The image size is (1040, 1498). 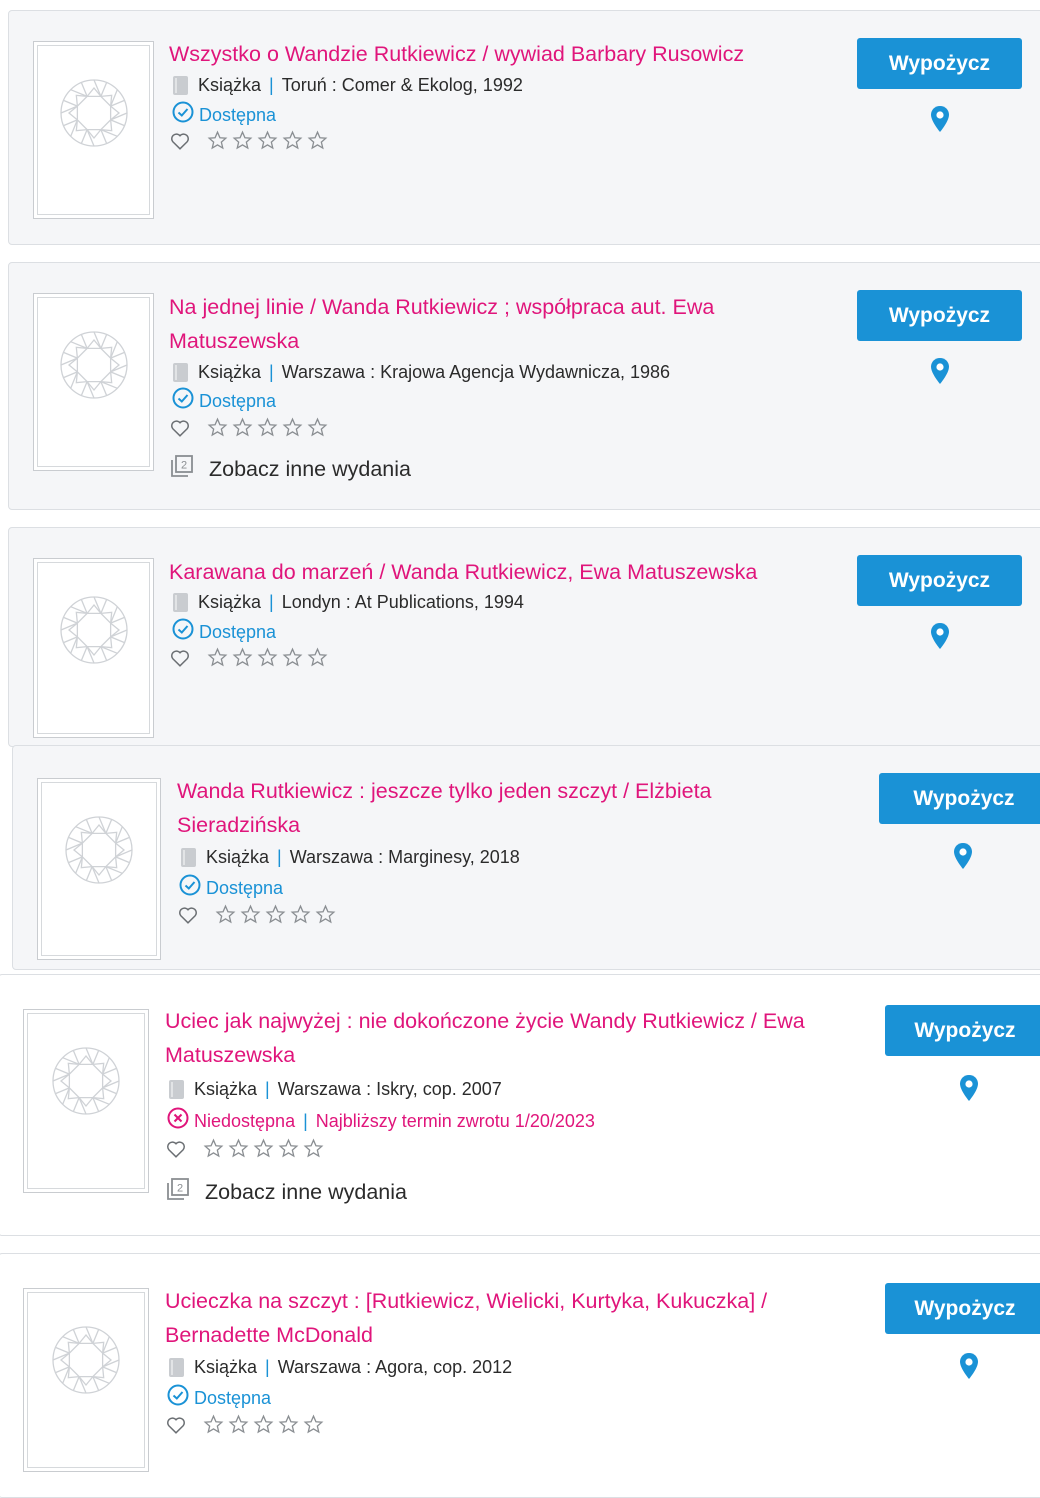 I want to click on result-meta: Książka | Londyn : At Publications, 1994, so click(x=348, y=602).